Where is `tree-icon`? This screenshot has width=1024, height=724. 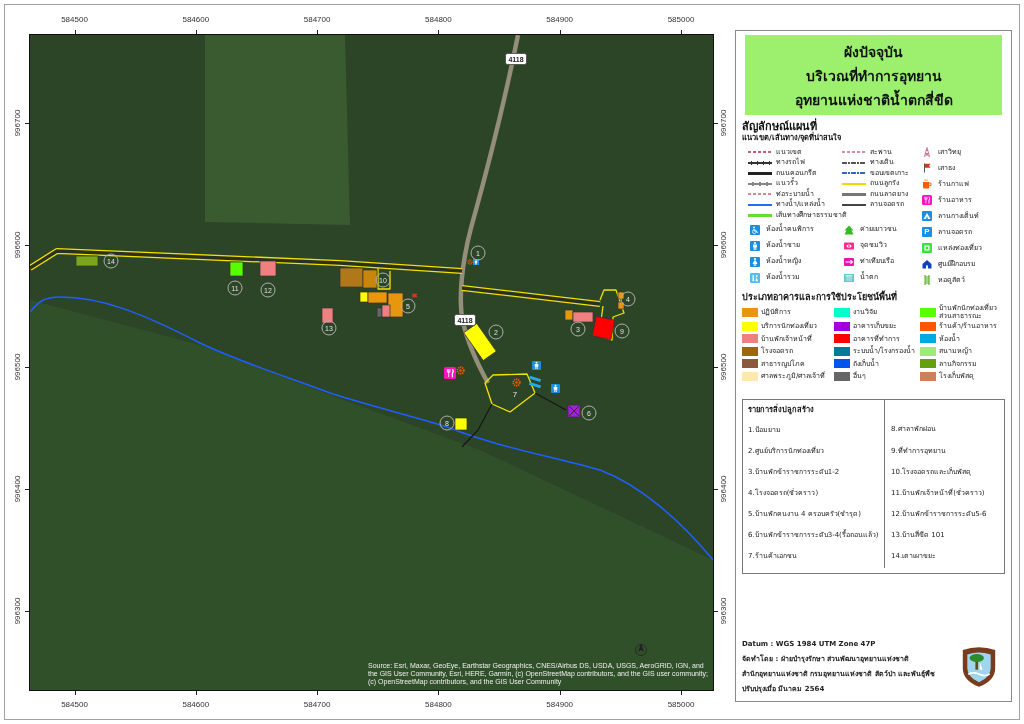
tree-icon is located at coordinates (849, 229).